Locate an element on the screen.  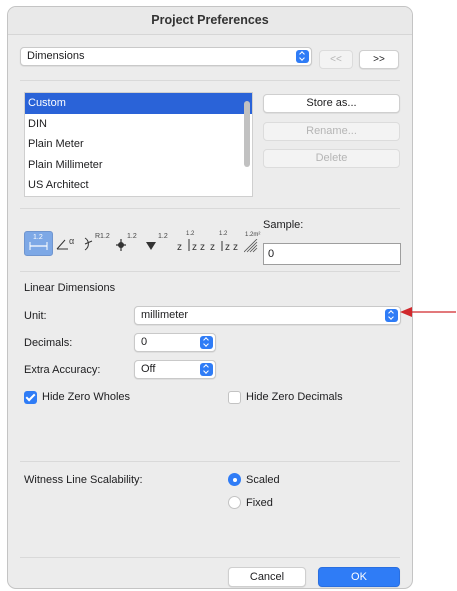
elevation-dimension-label: 1.2 is located at coordinates (163, 236).